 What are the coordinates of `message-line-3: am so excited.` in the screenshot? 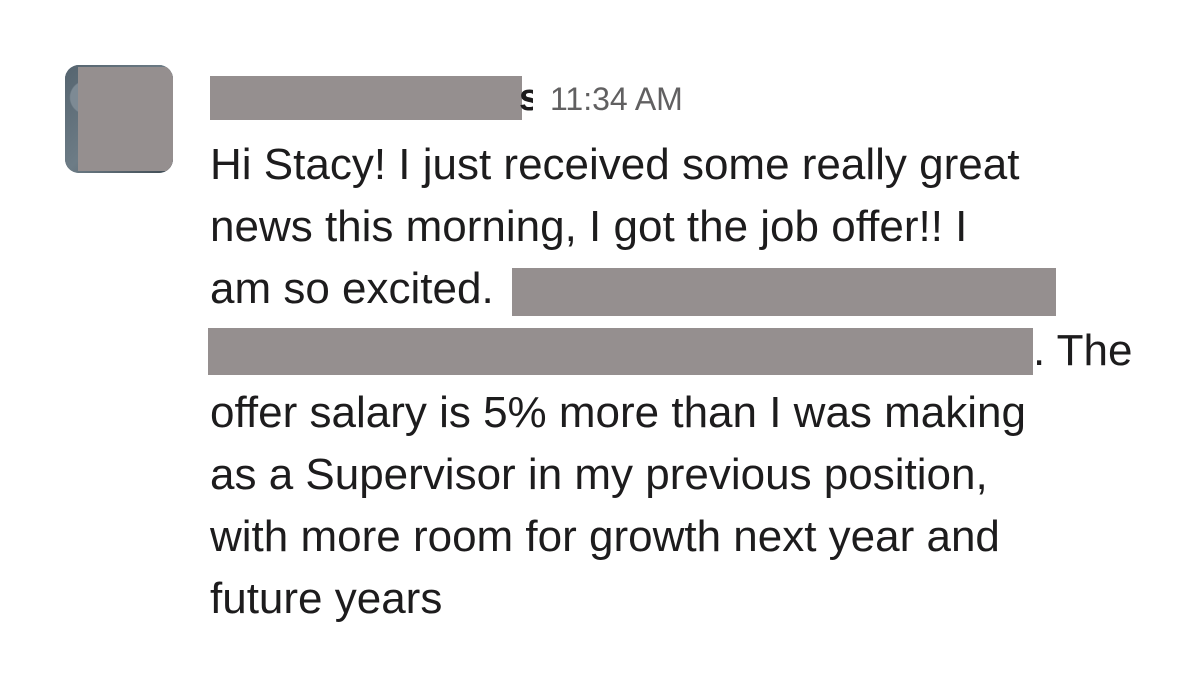 It's located at (690, 289).